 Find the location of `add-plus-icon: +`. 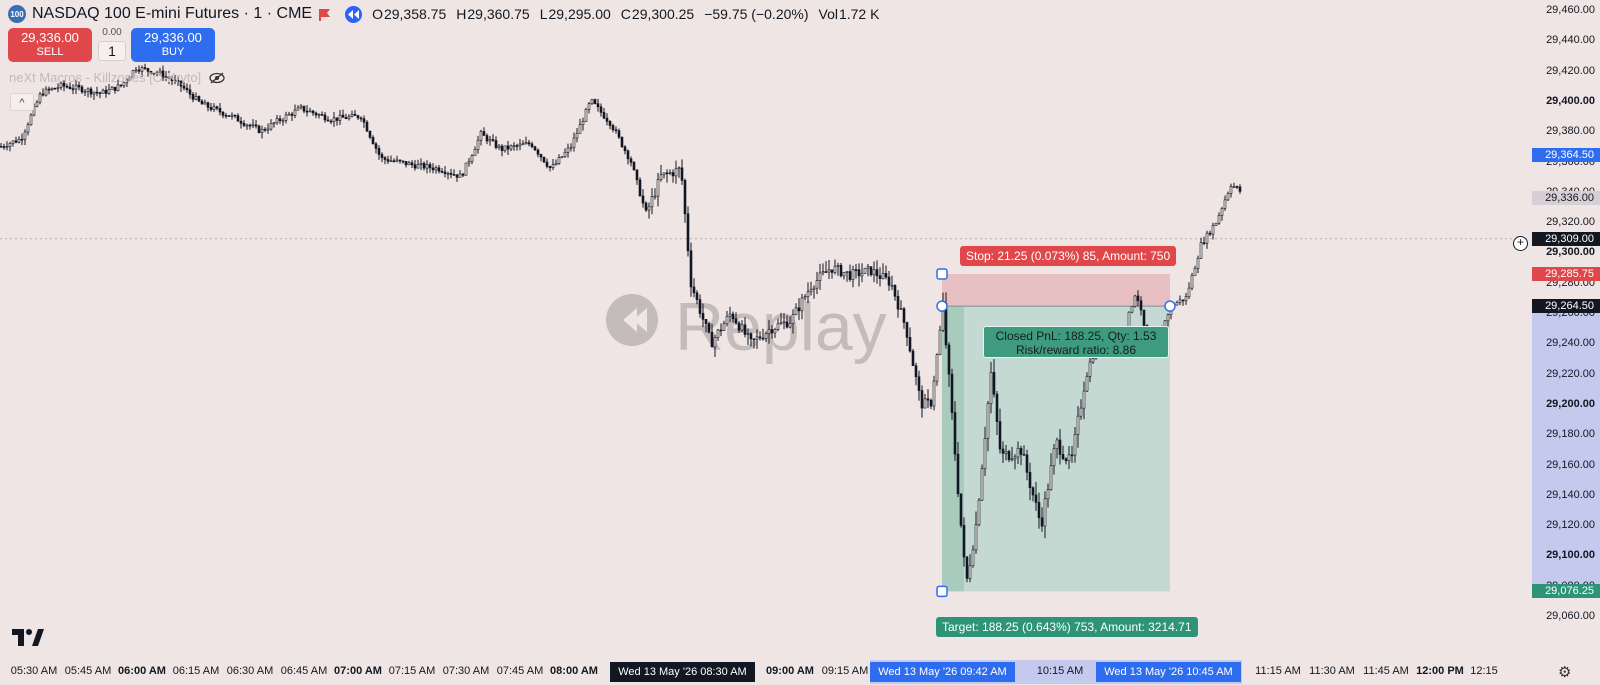

add-plus-icon: + is located at coordinates (1520, 243).